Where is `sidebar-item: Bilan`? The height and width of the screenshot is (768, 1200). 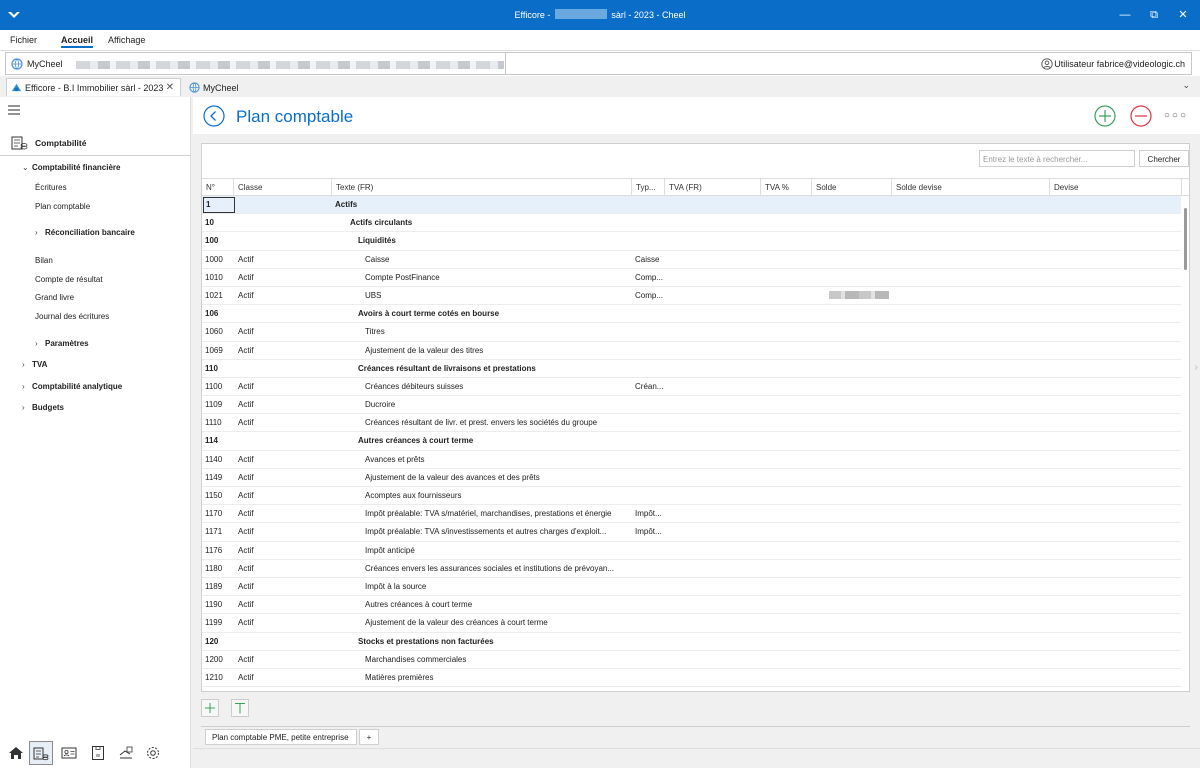 sidebar-item: Bilan is located at coordinates (44, 260).